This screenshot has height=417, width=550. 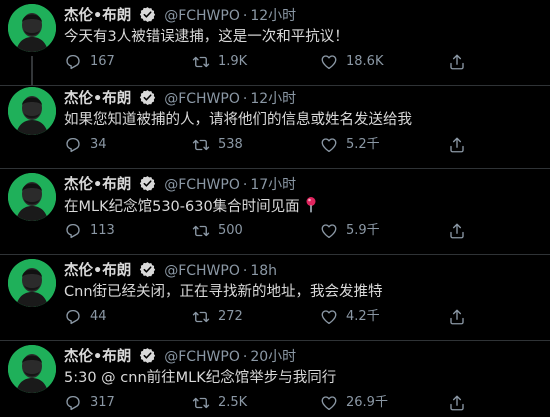 I want to click on tweet-text: 今天有3人被错误逮捕，这是一次和平抗议！, so click(x=206, y=37).